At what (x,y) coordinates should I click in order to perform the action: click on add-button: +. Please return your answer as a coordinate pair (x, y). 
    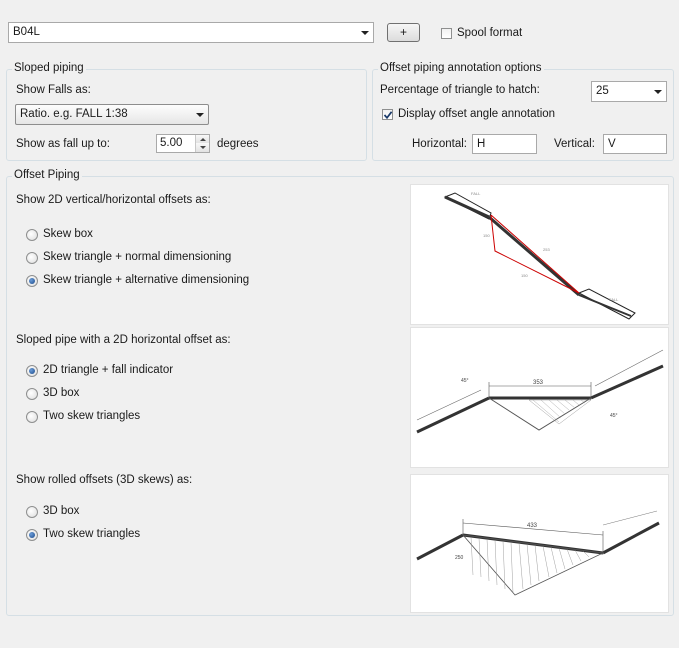
    Looking at the image, I should click on (403, 32).